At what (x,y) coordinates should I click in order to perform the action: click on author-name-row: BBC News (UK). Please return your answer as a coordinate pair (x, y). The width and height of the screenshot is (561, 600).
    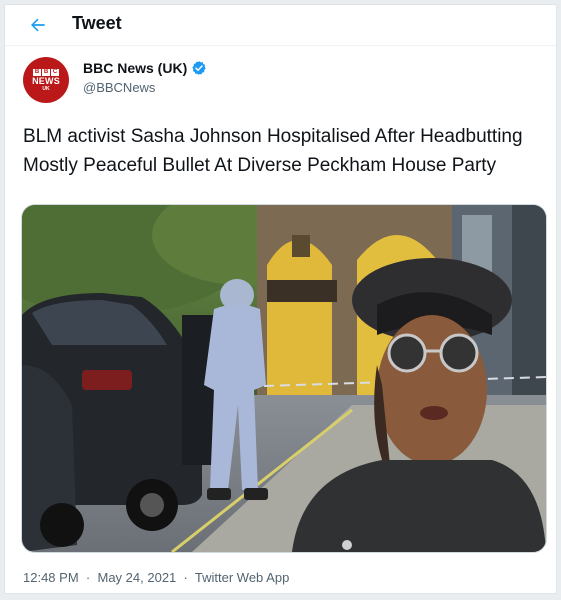
    Looking at the image, I should click on (145, 68).